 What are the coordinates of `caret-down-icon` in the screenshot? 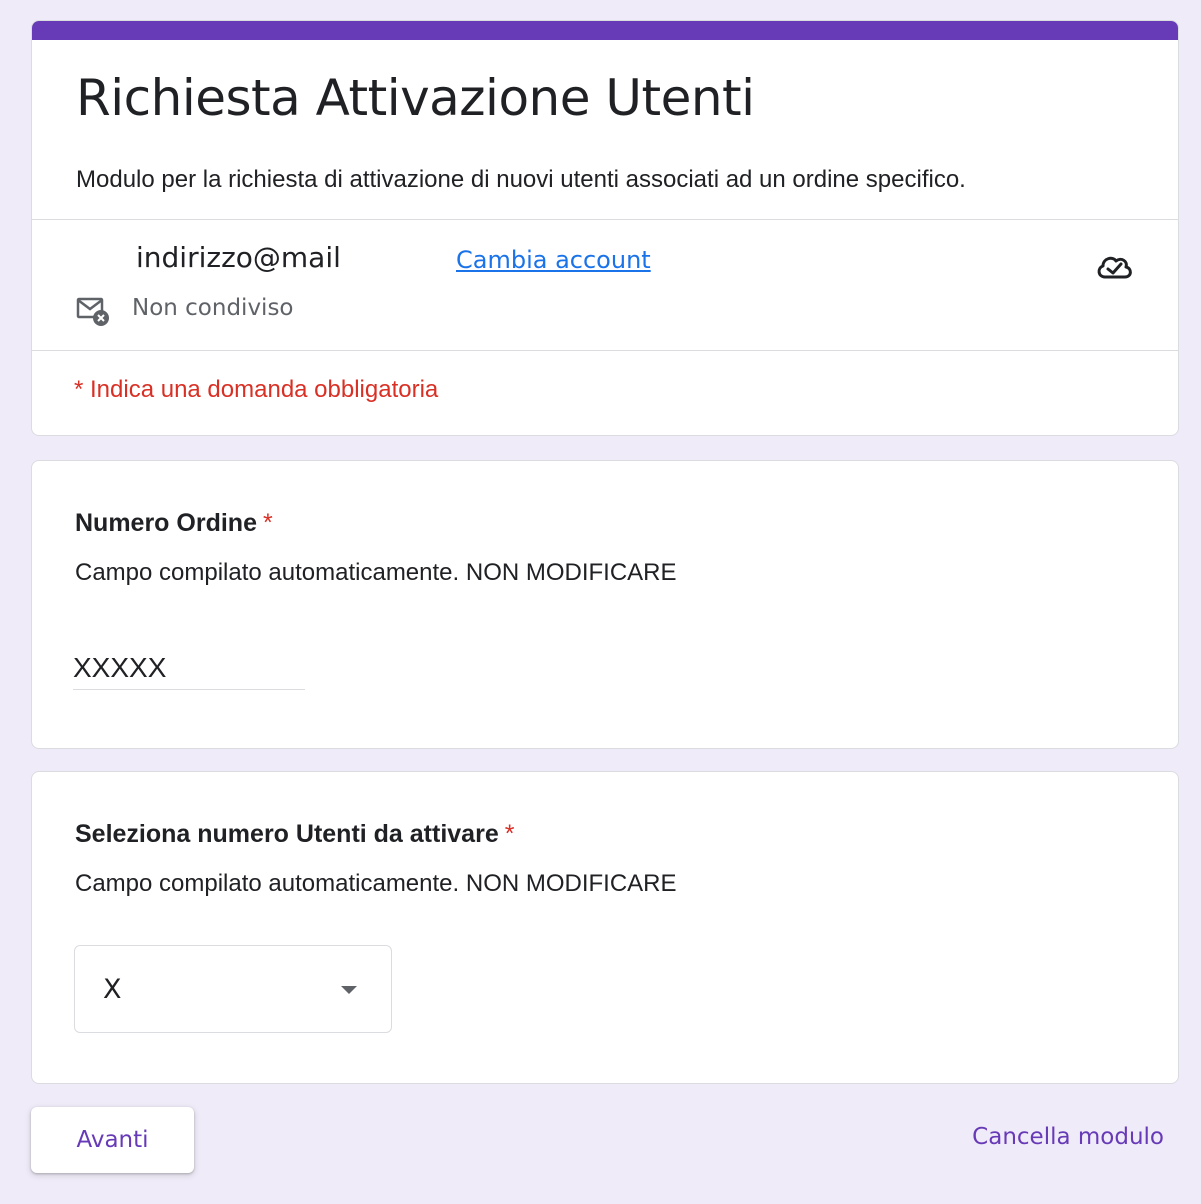 It's located at (349, 990).